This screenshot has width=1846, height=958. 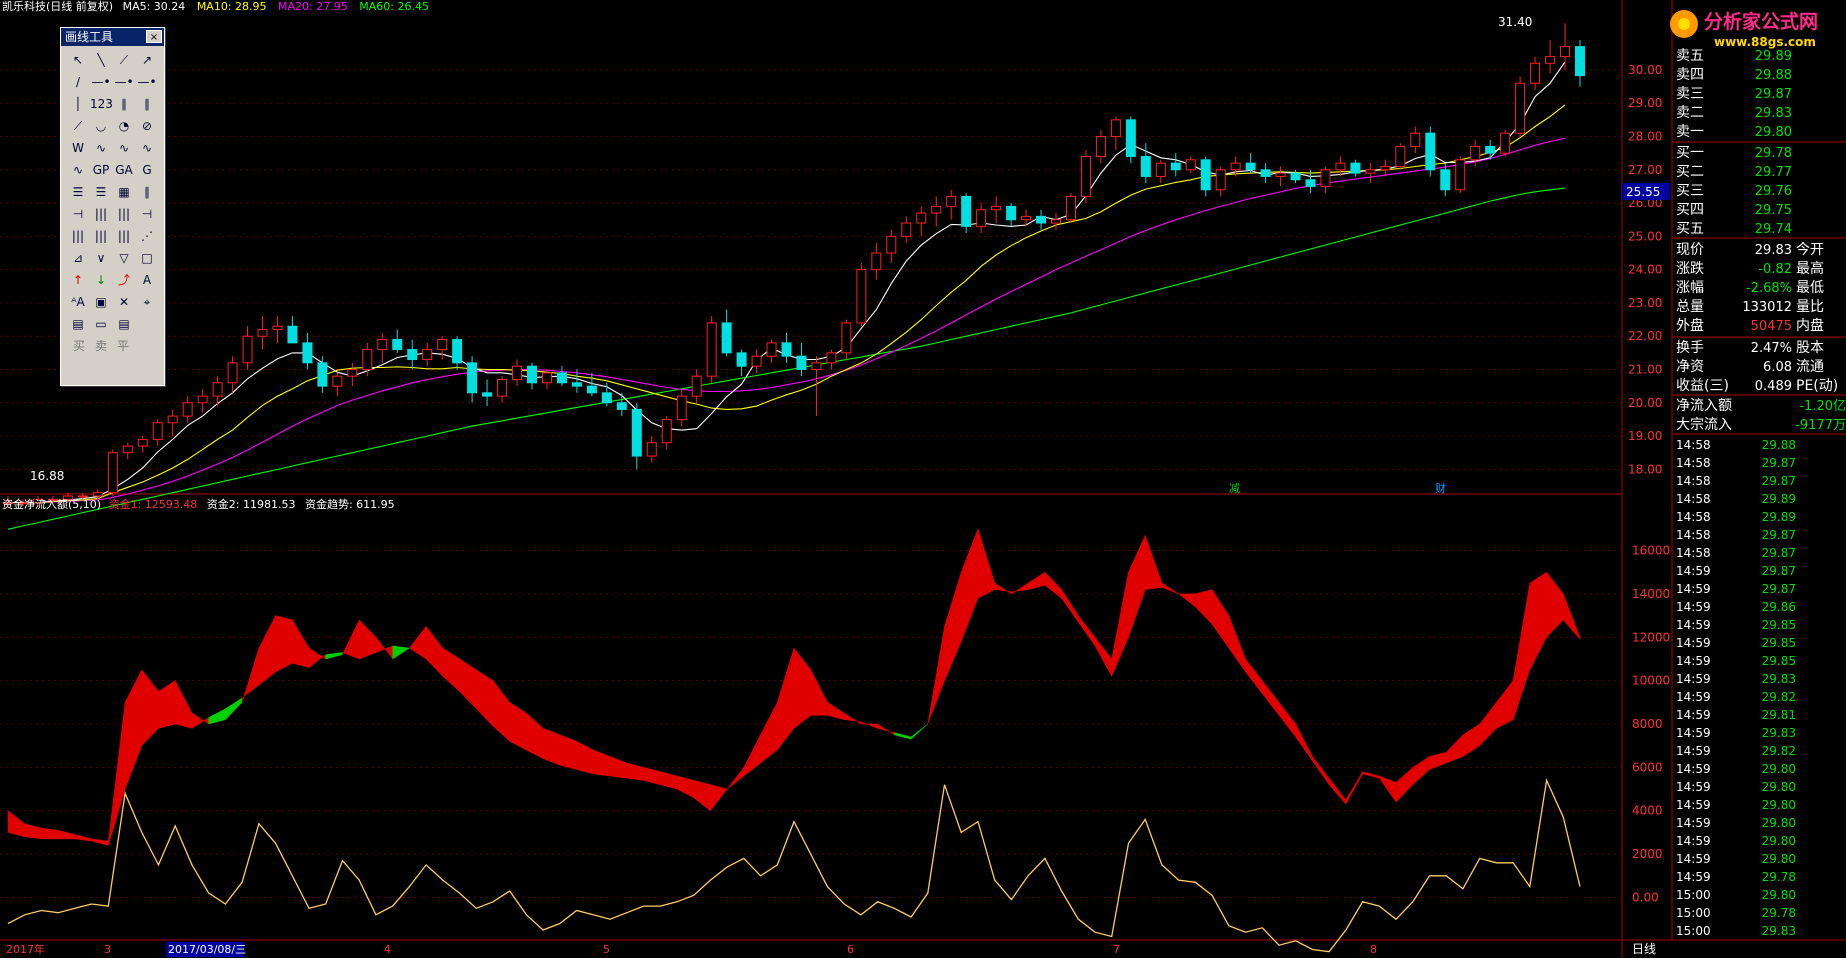 I want to click on drawing-tool-icon-40: ↑, so click(x=78, y=280).